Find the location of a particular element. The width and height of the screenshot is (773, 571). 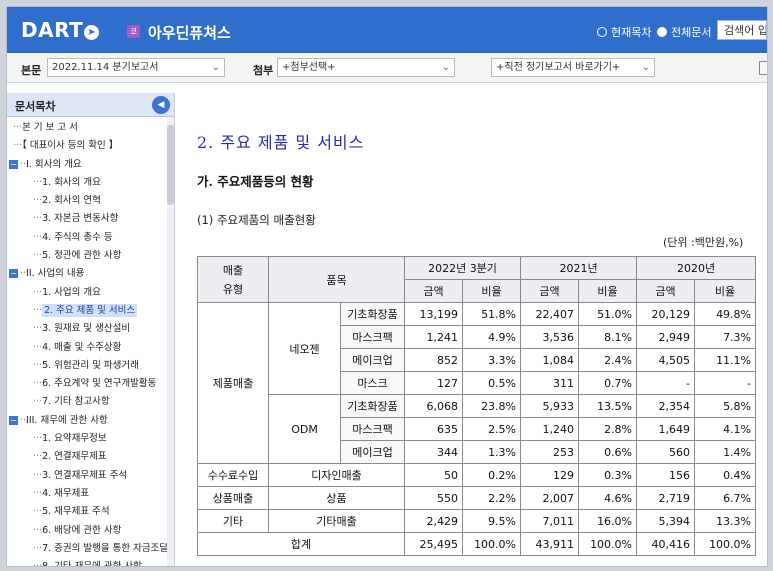

amount-cell: 635 is located at coordinates (433, 429).